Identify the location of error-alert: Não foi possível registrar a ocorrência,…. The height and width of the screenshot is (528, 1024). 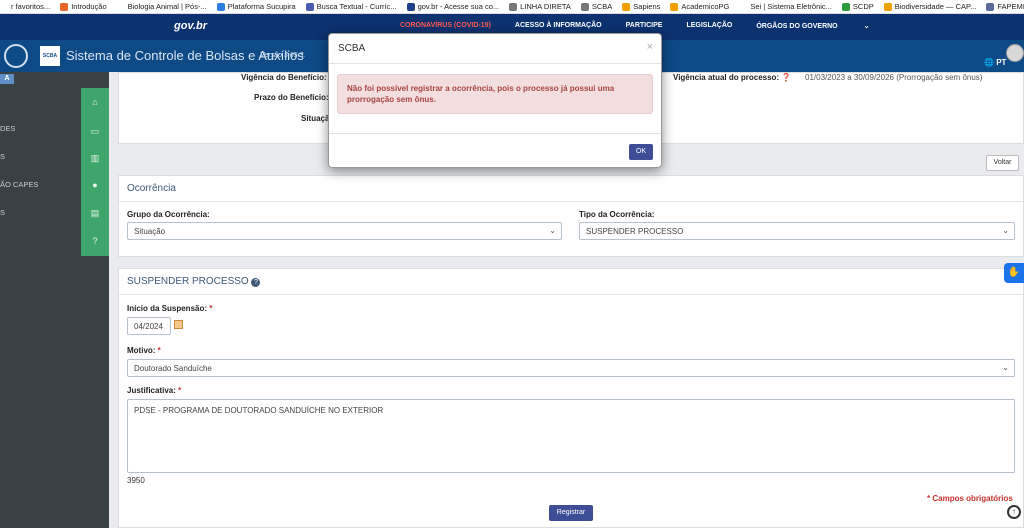
(495, 94).